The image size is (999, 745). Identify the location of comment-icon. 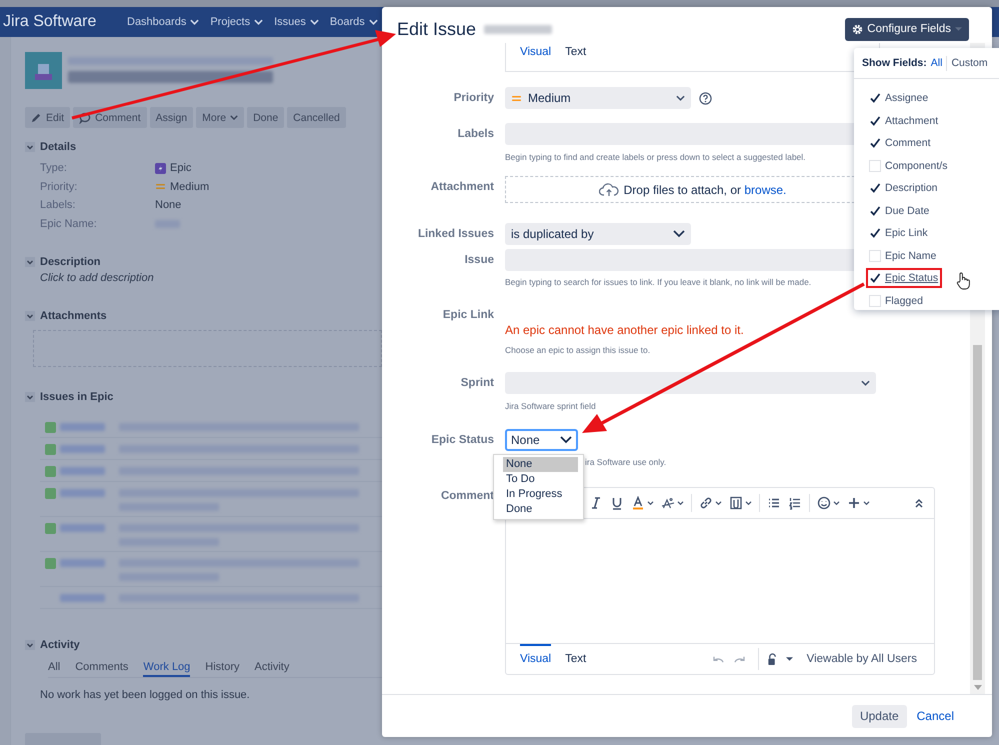
(85, 118).